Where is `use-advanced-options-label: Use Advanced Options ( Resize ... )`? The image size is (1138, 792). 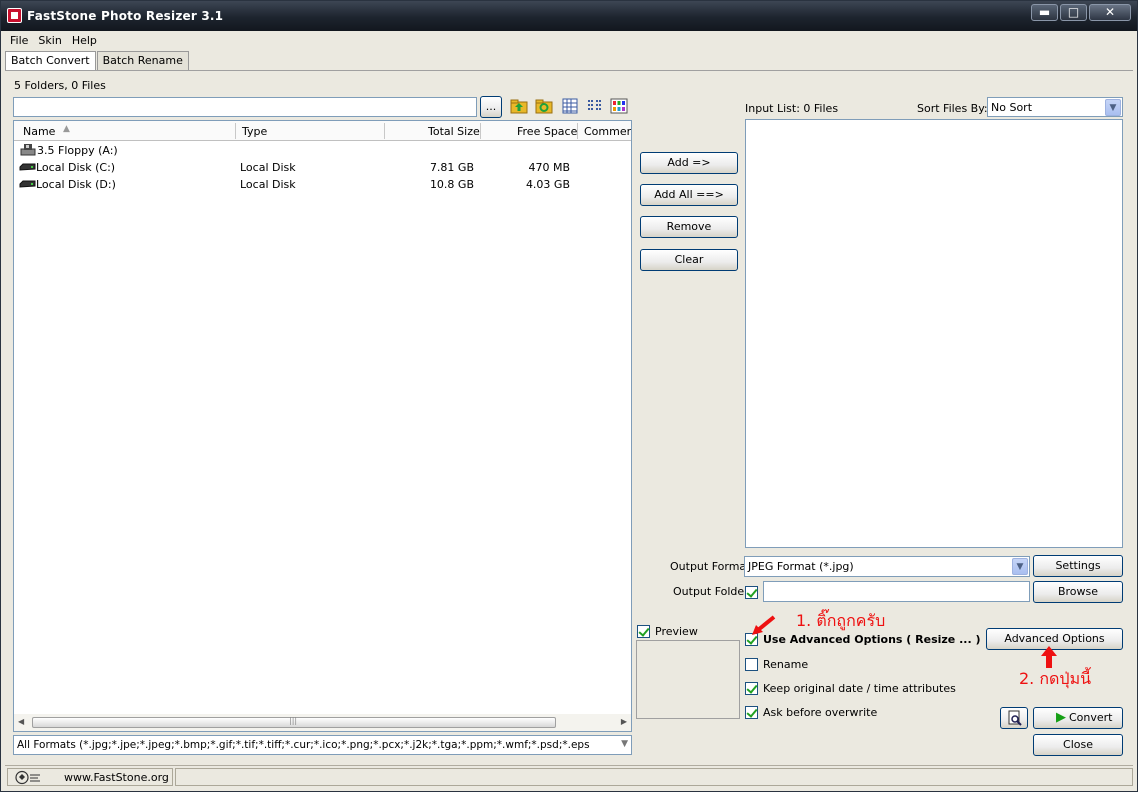
use-advanced-options-label: Use Advanced Options ( Resize ... ) is located at coordinates (872, 639).